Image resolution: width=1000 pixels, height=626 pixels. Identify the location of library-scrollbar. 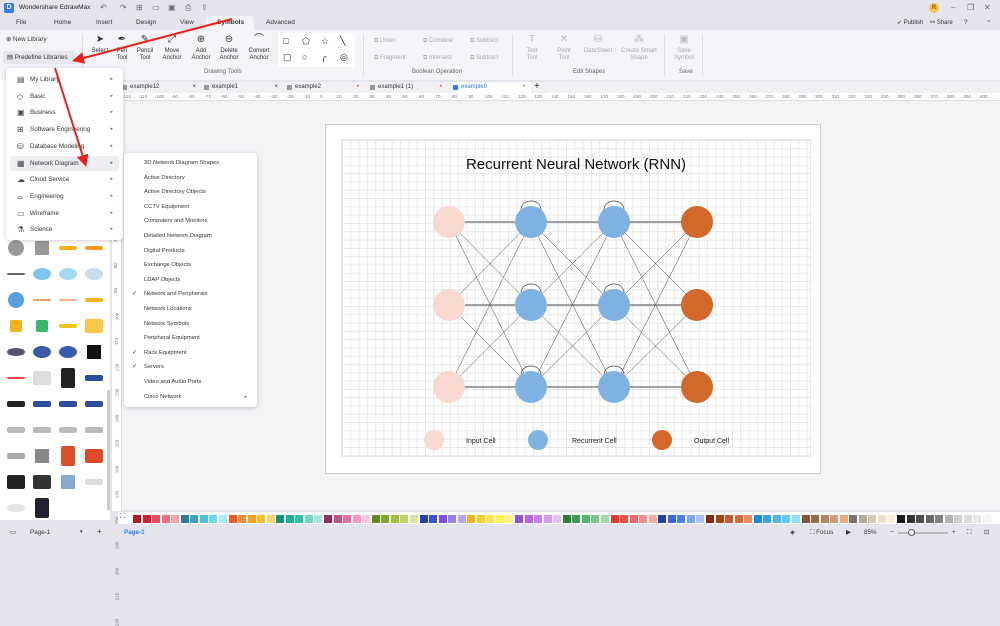
(108, 450).